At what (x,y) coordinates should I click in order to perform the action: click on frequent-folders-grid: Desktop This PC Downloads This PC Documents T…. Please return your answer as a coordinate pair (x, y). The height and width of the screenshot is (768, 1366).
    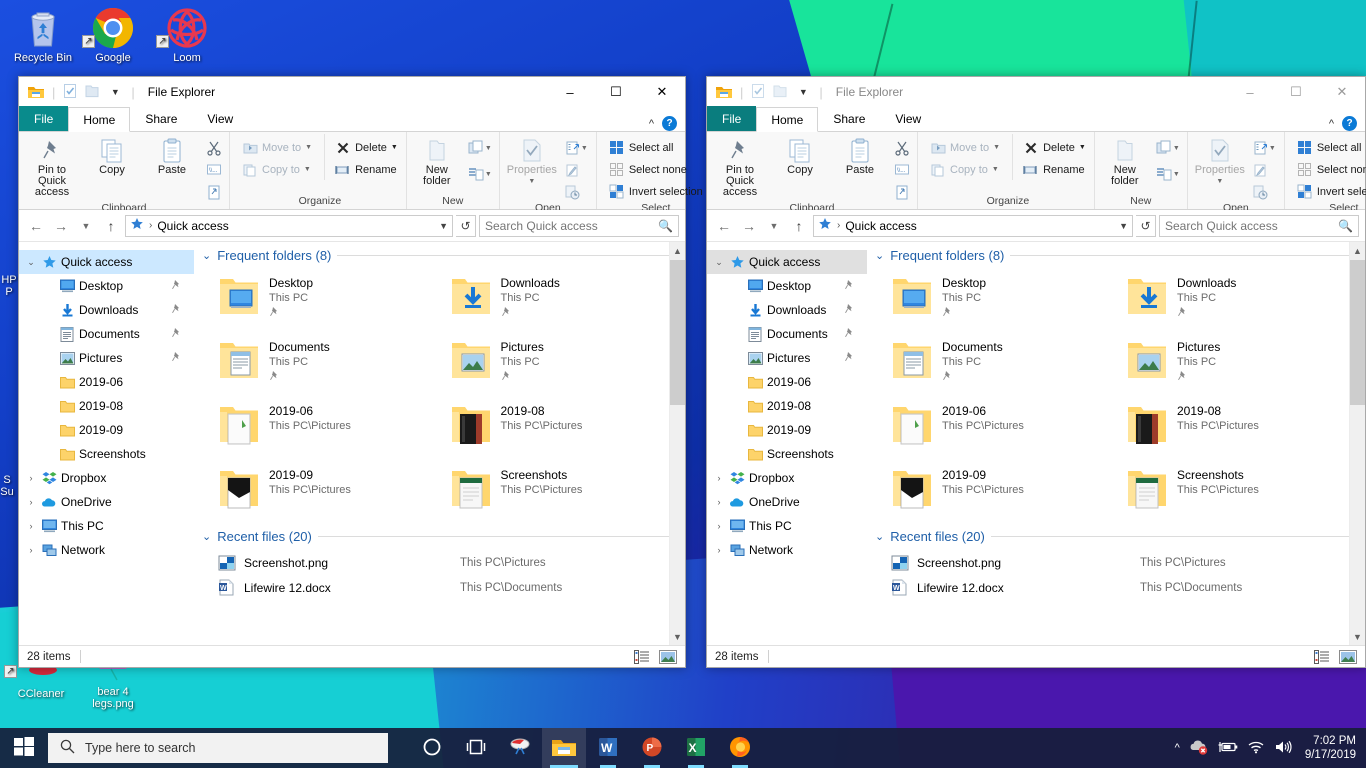
    Looking at the image, I should click on (1116, 395).